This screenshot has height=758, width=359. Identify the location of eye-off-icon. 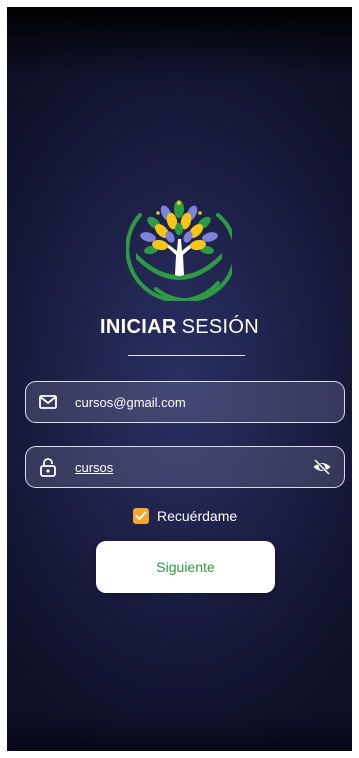
(322, 467).